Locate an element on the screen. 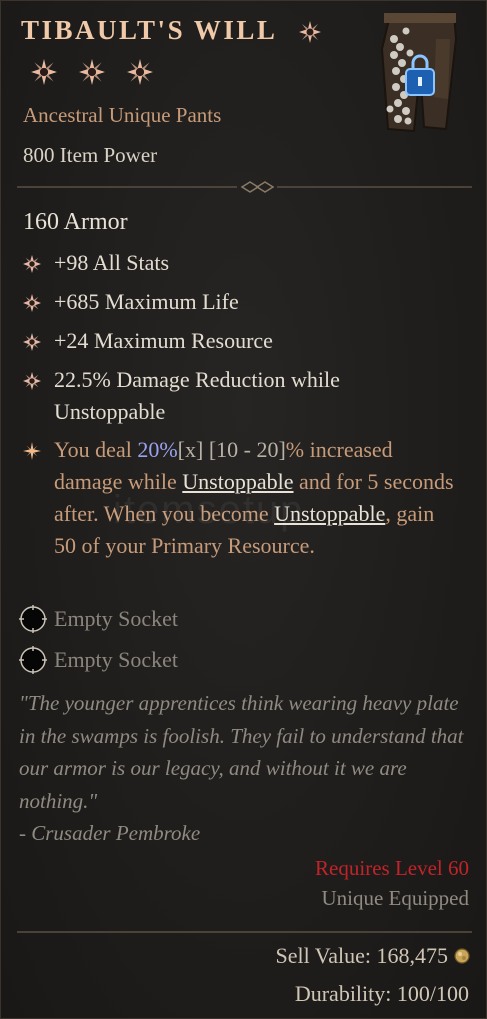  unique-percent: 20% is located at coordinates (157, 449).